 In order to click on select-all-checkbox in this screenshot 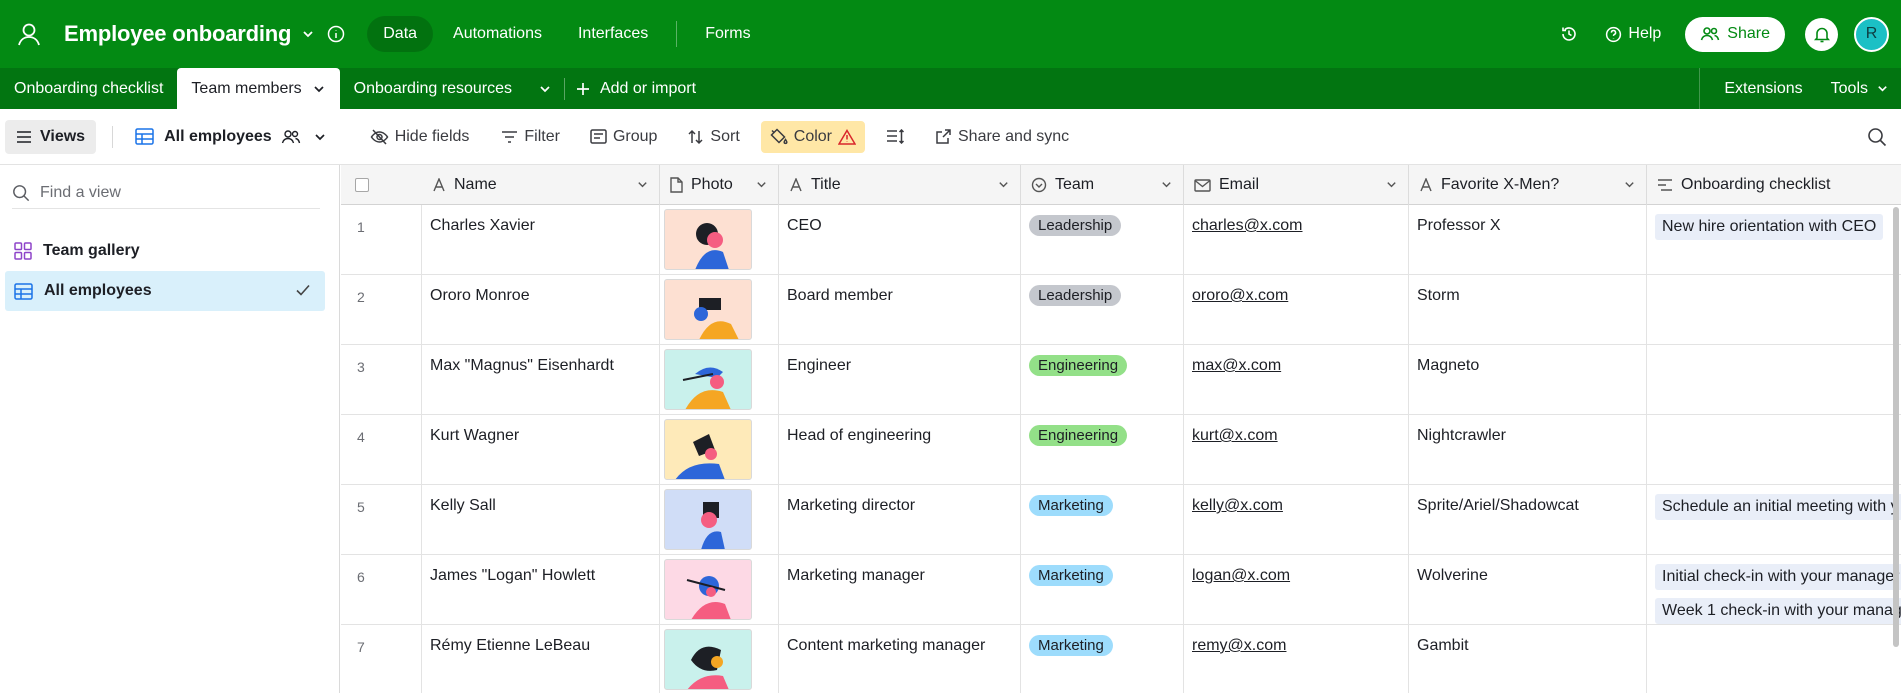, I will do `click(362, 185)`.